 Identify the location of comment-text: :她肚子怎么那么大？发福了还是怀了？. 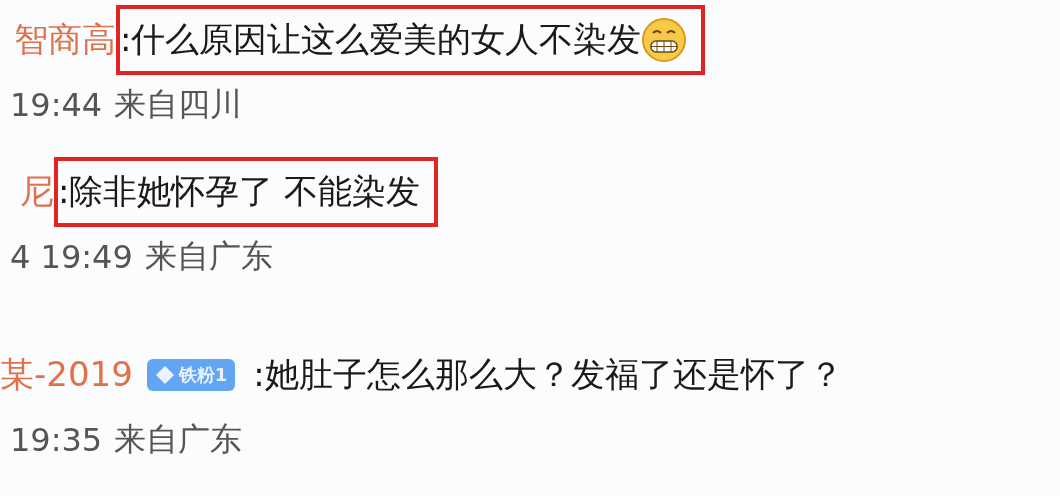
(548, 374).